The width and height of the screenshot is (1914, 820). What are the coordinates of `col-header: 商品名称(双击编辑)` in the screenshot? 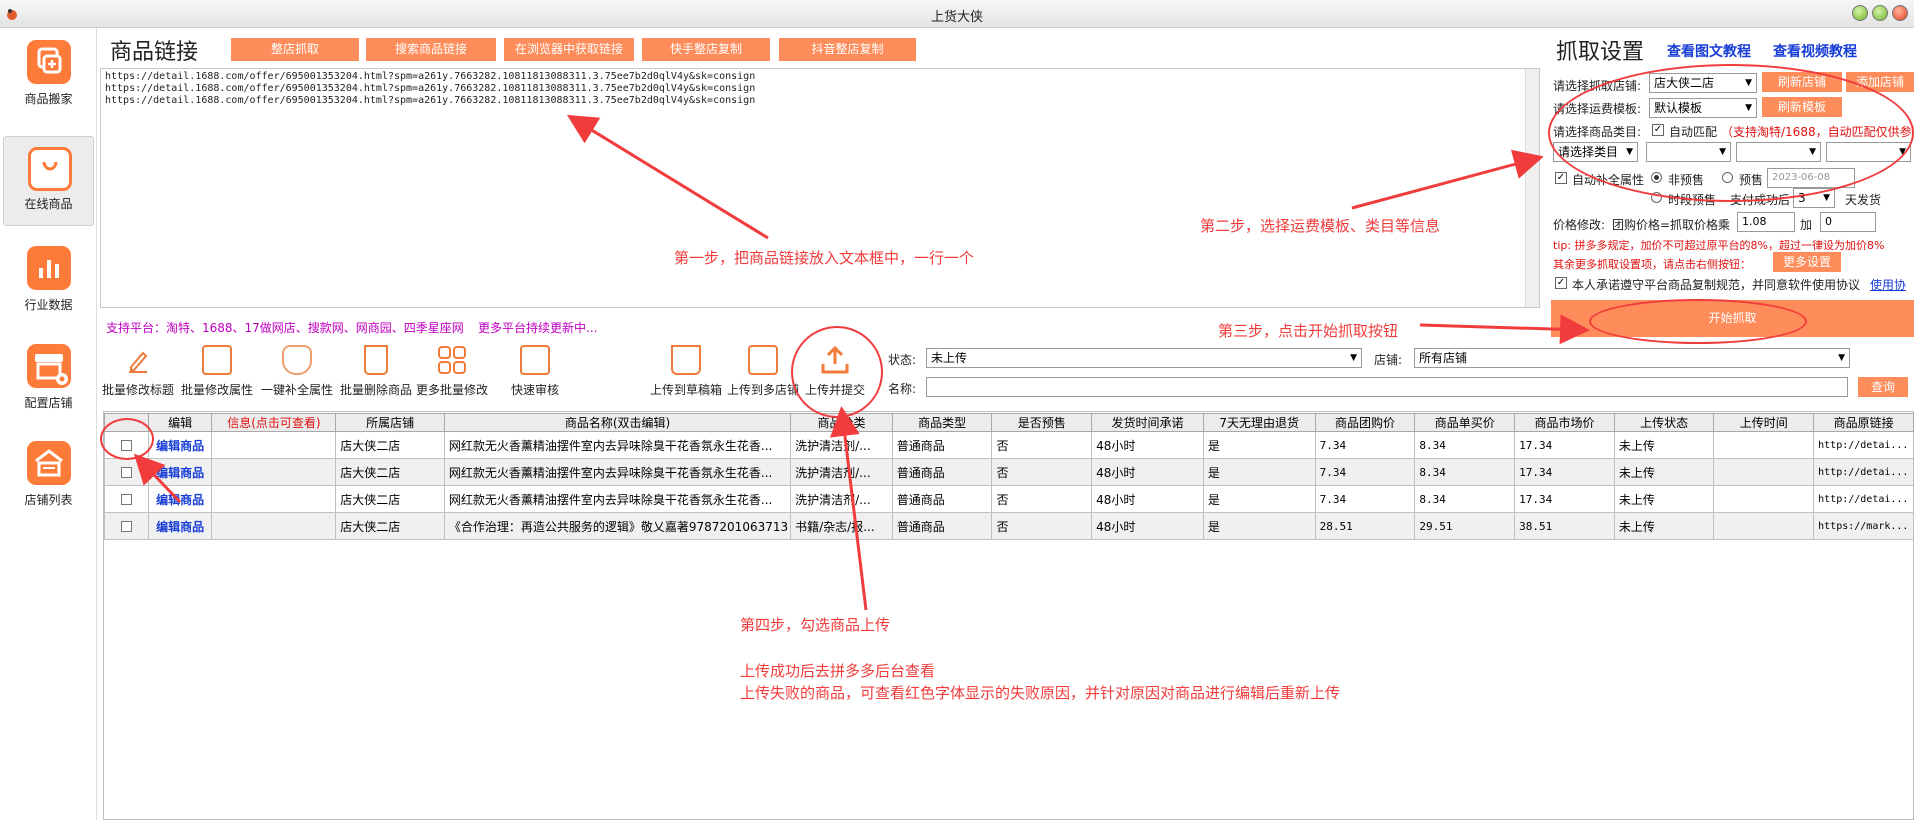 It's located at (617, 422).